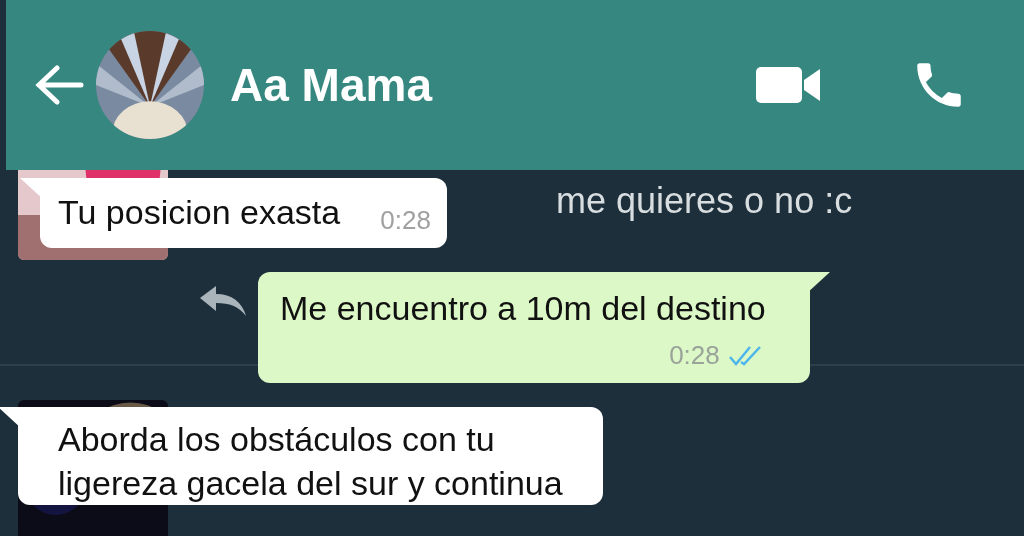 This screenshot has width=1024, height=536. Describe the element at coordinates (523, 308) in the screenshot. I see `message-text: Me encuentro a 10m del destino` at that location.